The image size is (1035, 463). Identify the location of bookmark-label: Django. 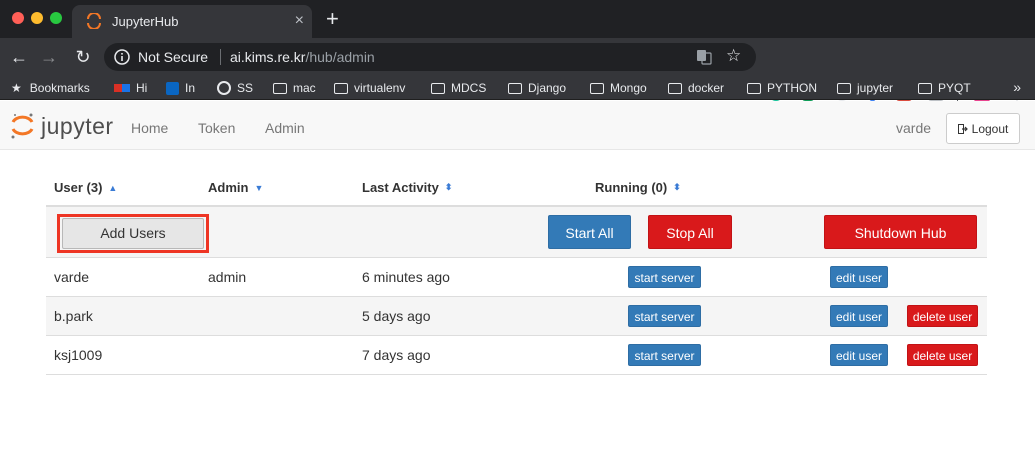
(547, 88).